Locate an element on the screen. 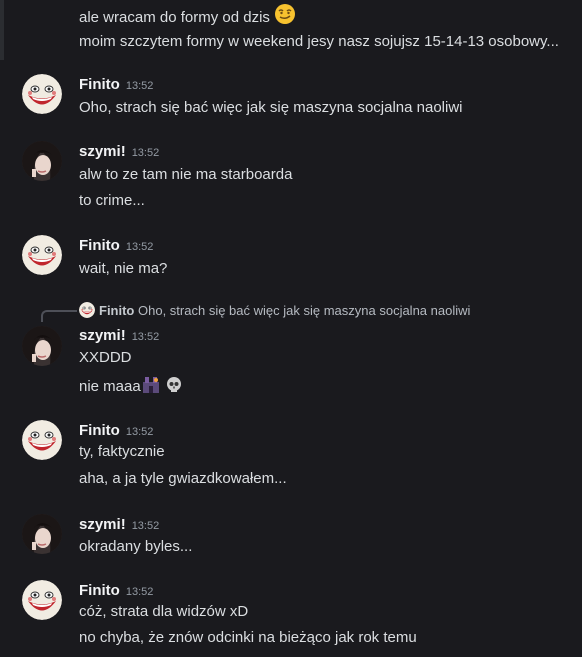  message-group: Finito 13:52 wait, nie ma? is located at coordinates (291, 260).